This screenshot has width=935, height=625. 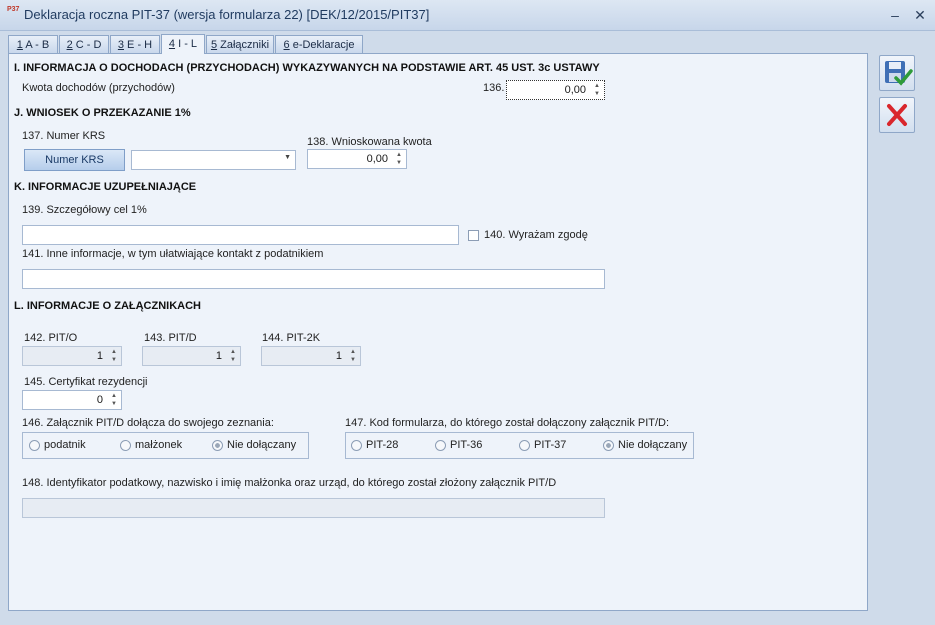 What do you see at coordinates (125, 445) in the screenshot?
I see `radio-malzonek` at bounding box center [125, 445].